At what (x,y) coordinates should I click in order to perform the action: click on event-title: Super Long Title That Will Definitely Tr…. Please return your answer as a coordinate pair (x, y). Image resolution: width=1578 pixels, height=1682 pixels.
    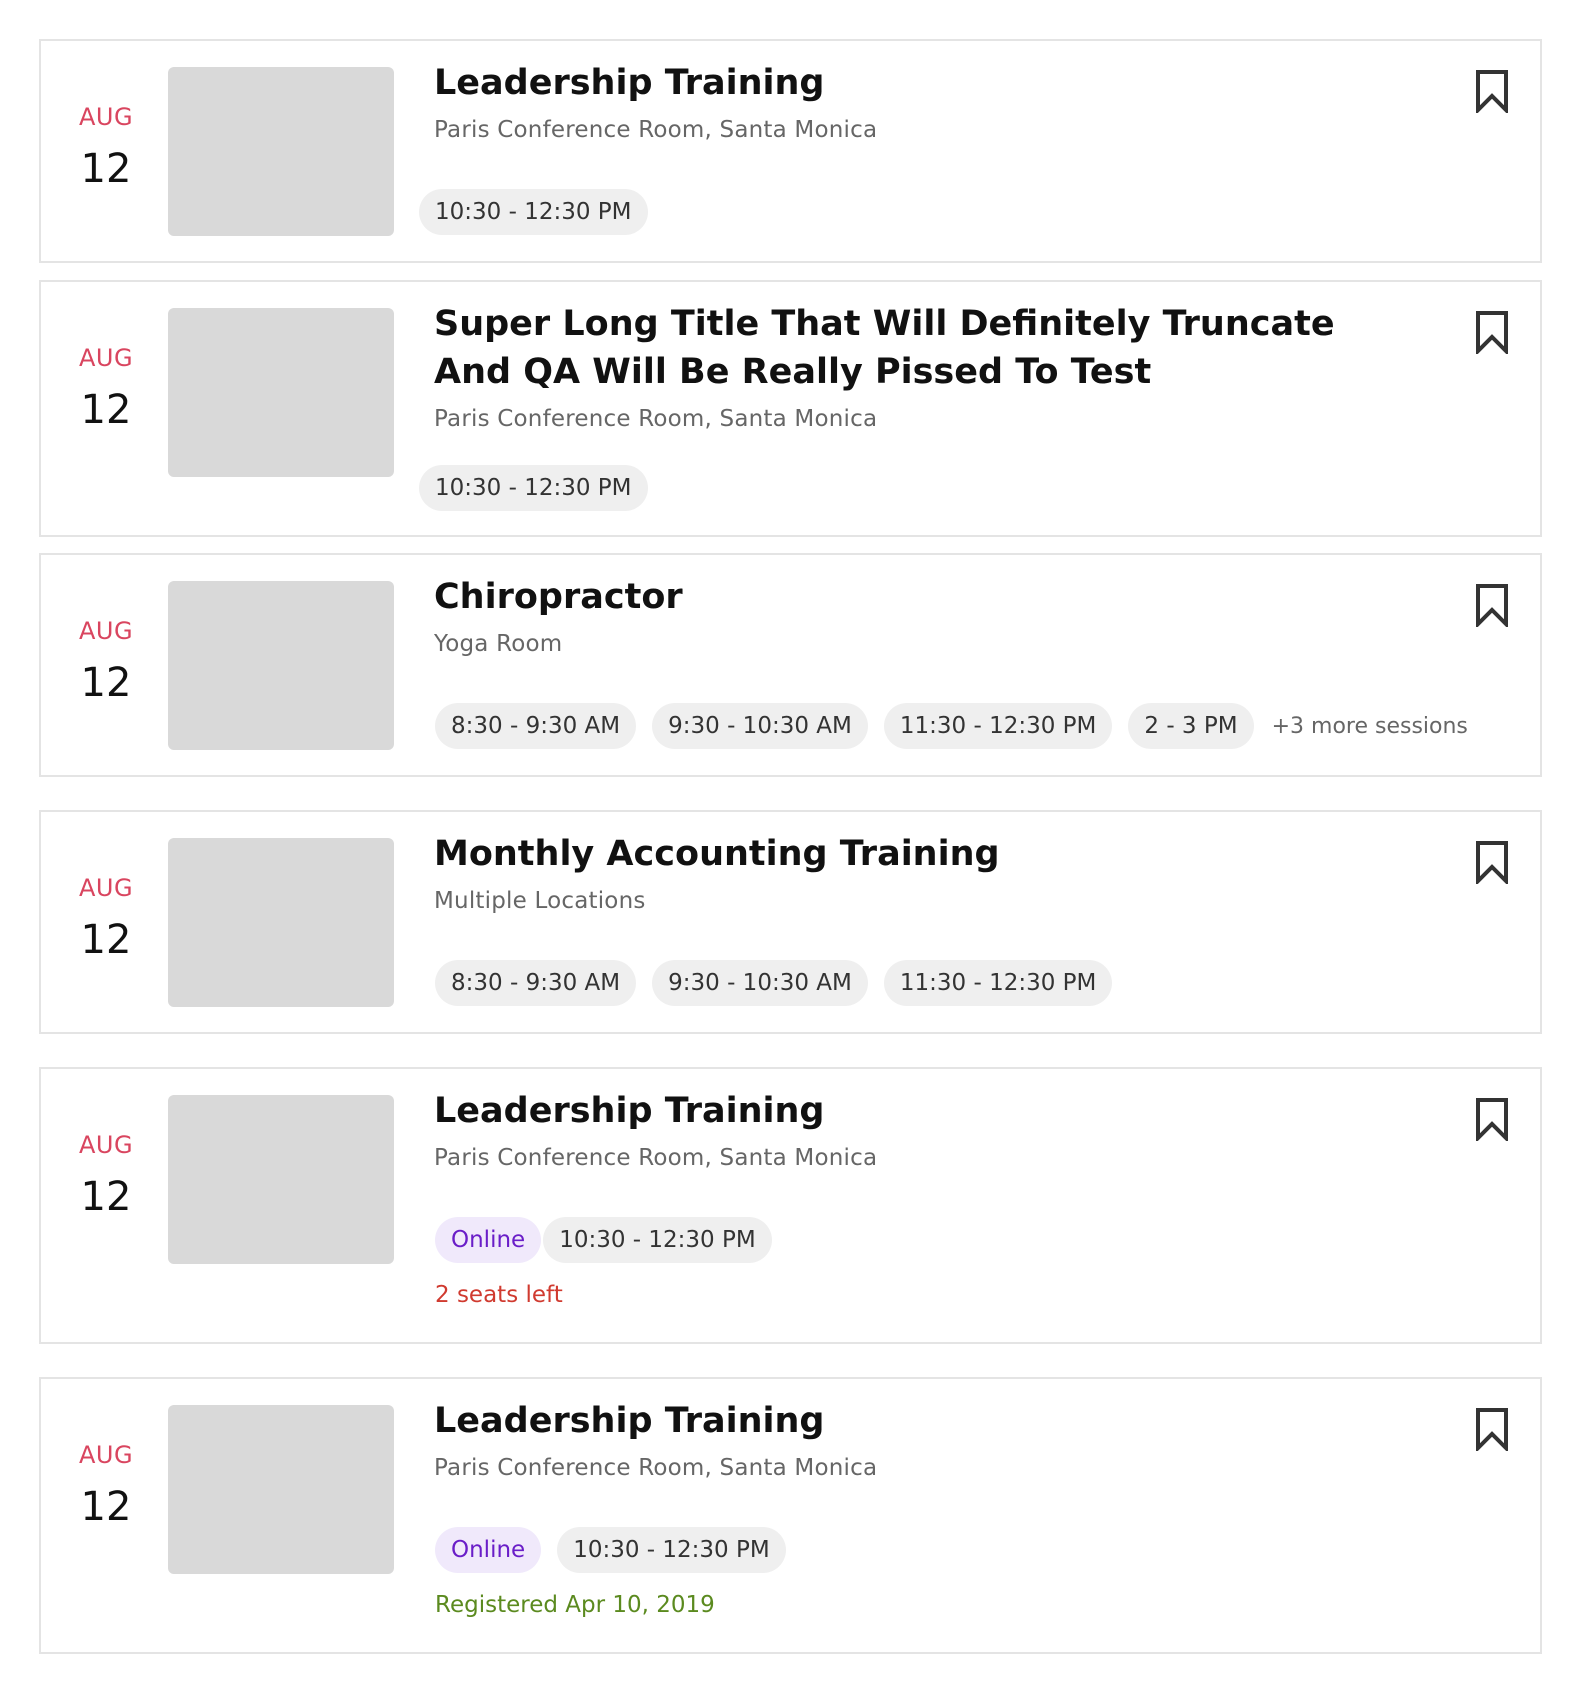
    Looking at the image, I should click on (892, 348).